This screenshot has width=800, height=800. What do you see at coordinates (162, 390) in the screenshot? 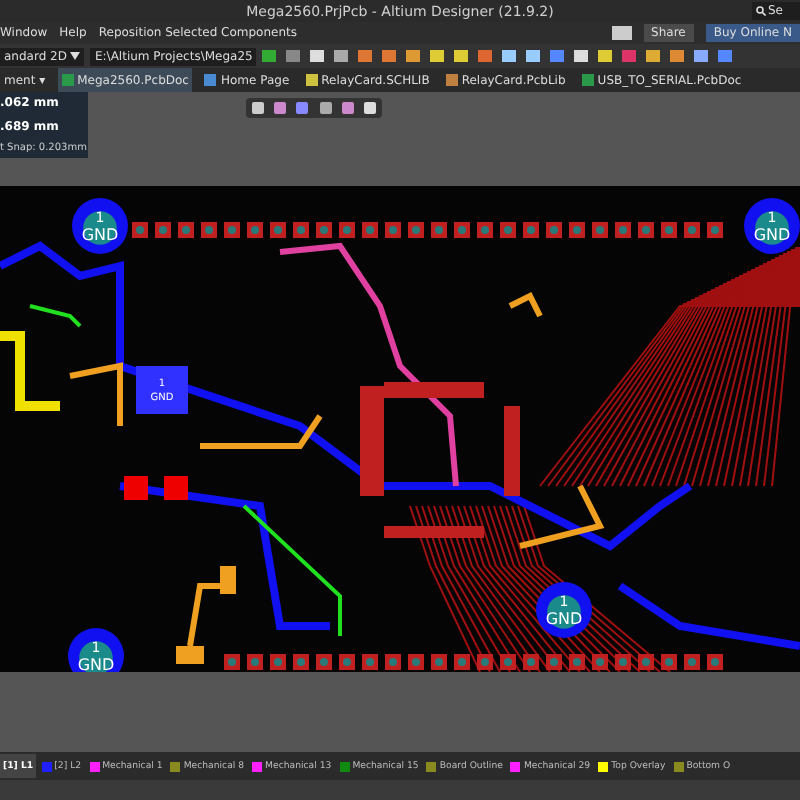
I see `chip-body` at bounding box center [162, 390].